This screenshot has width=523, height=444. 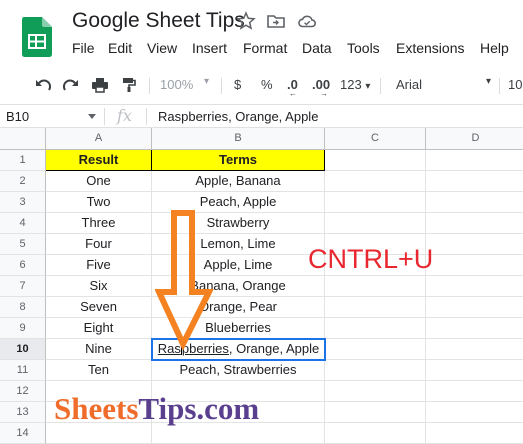 I want to click on redo-button, so click(x=71, y=85).